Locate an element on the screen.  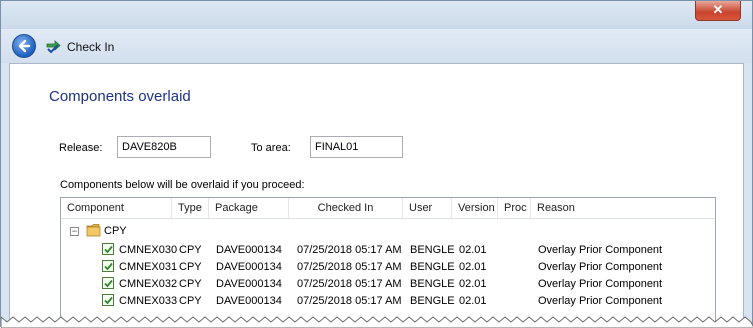
back-button is located at coordinates (24, 46).